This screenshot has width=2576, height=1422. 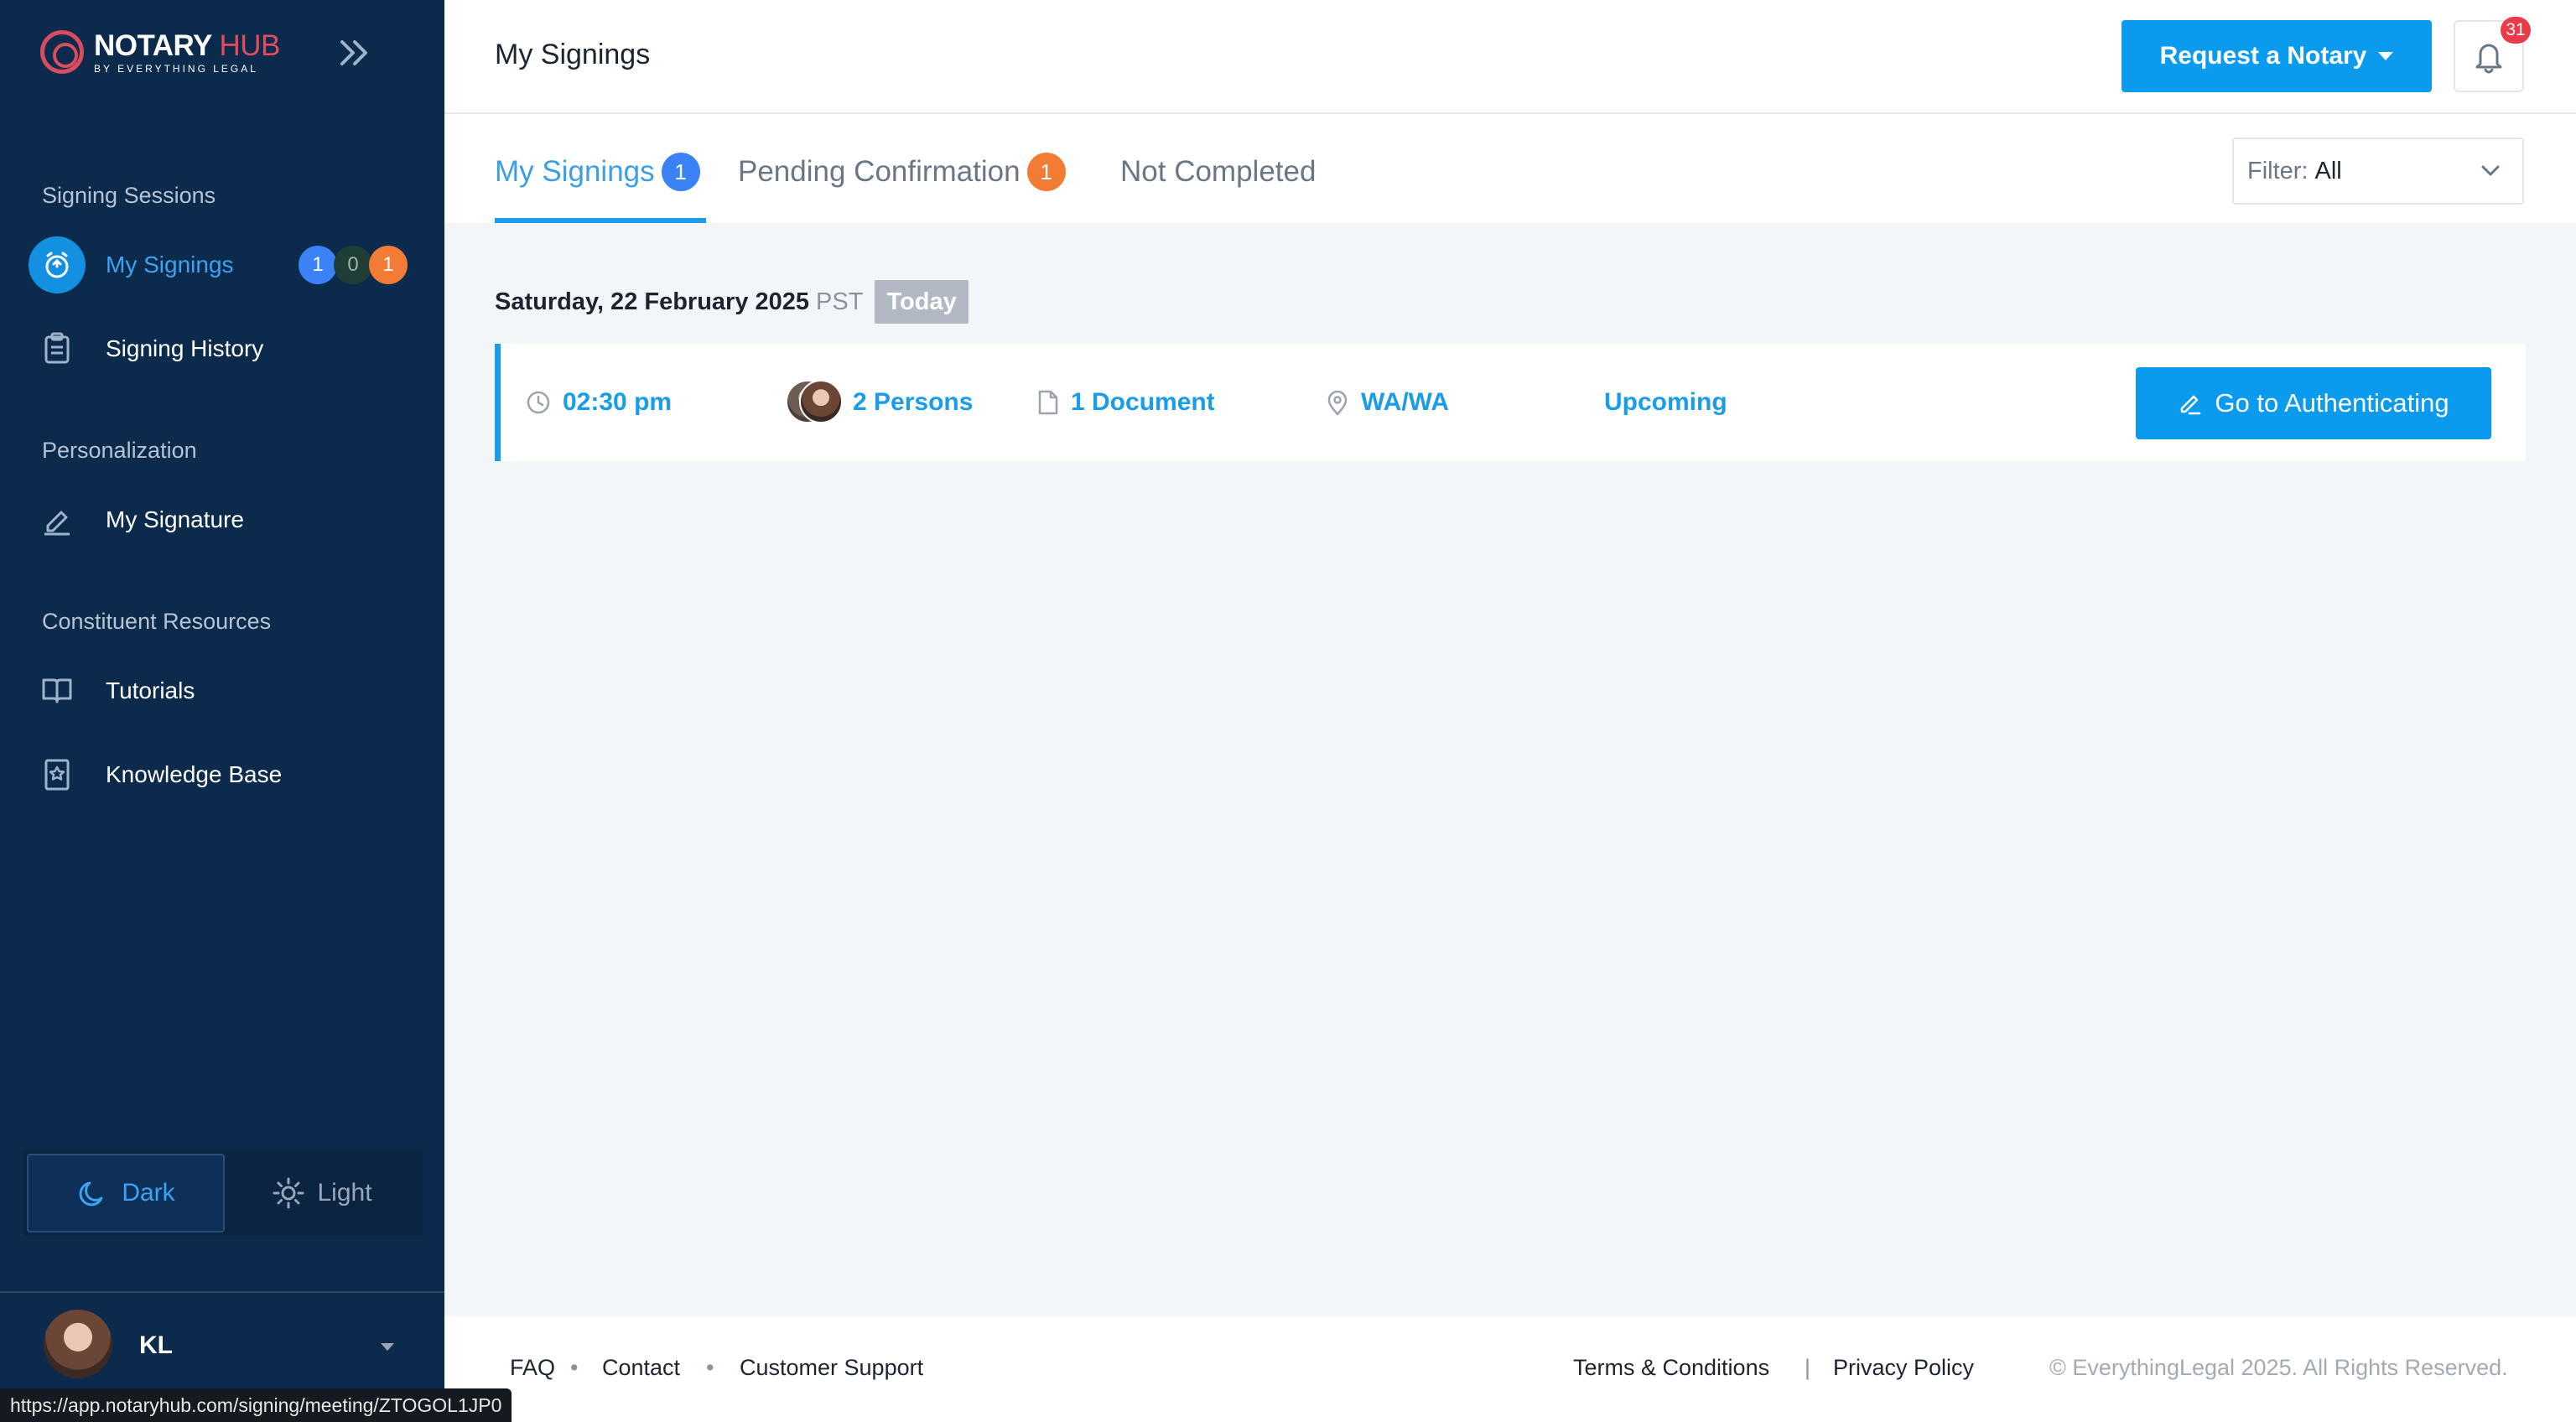 I want to click on tab-pending-confirmation: Pending Confirmation 1, so click(x=902, y=172).